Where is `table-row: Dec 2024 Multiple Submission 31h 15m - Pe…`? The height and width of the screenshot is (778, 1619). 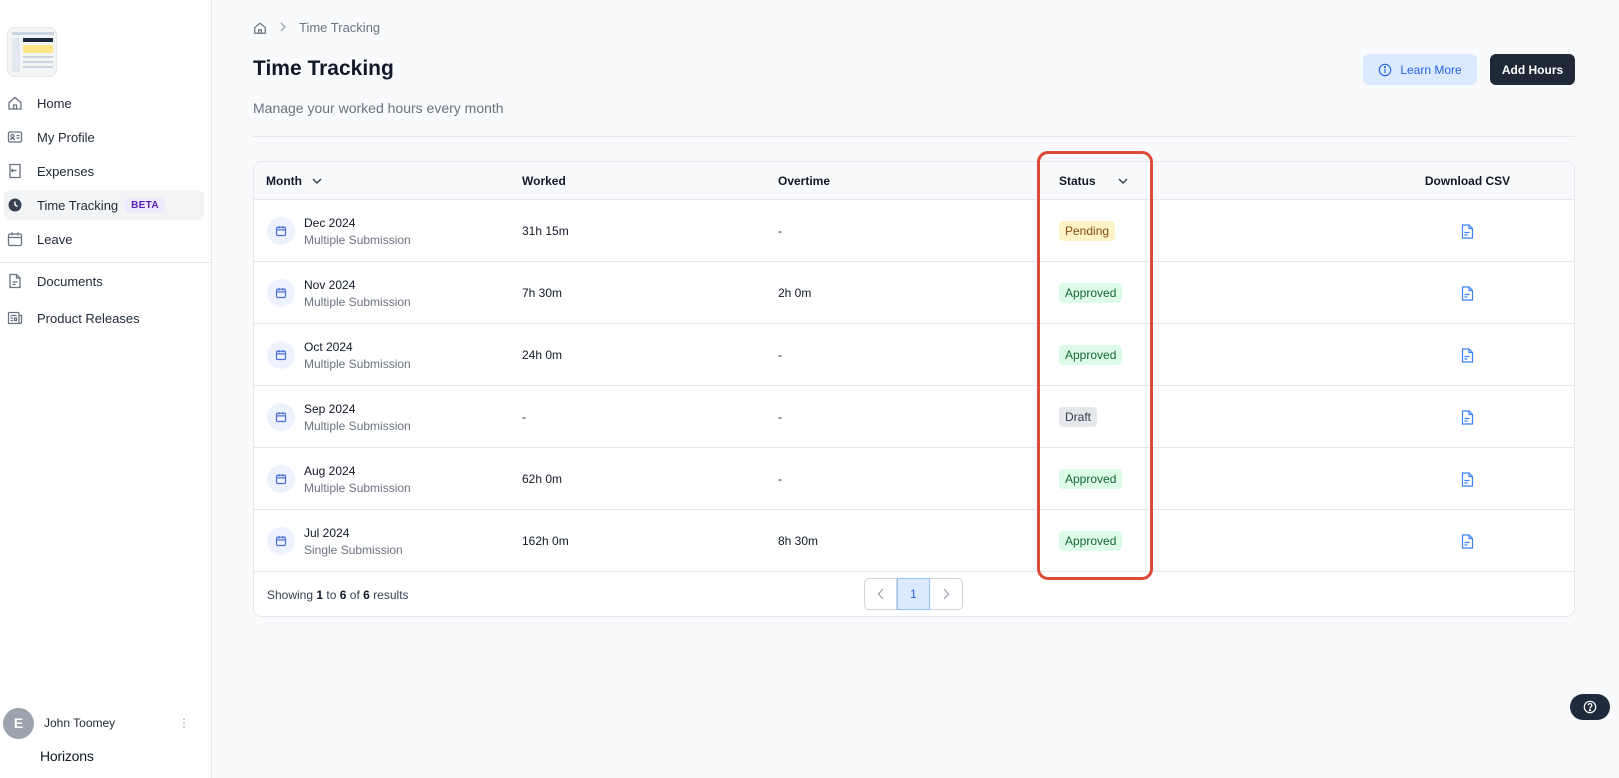
table-row: Dec 2024 Multiple Submission 31h 15m - Pe… is located at coordinates (914, 231).